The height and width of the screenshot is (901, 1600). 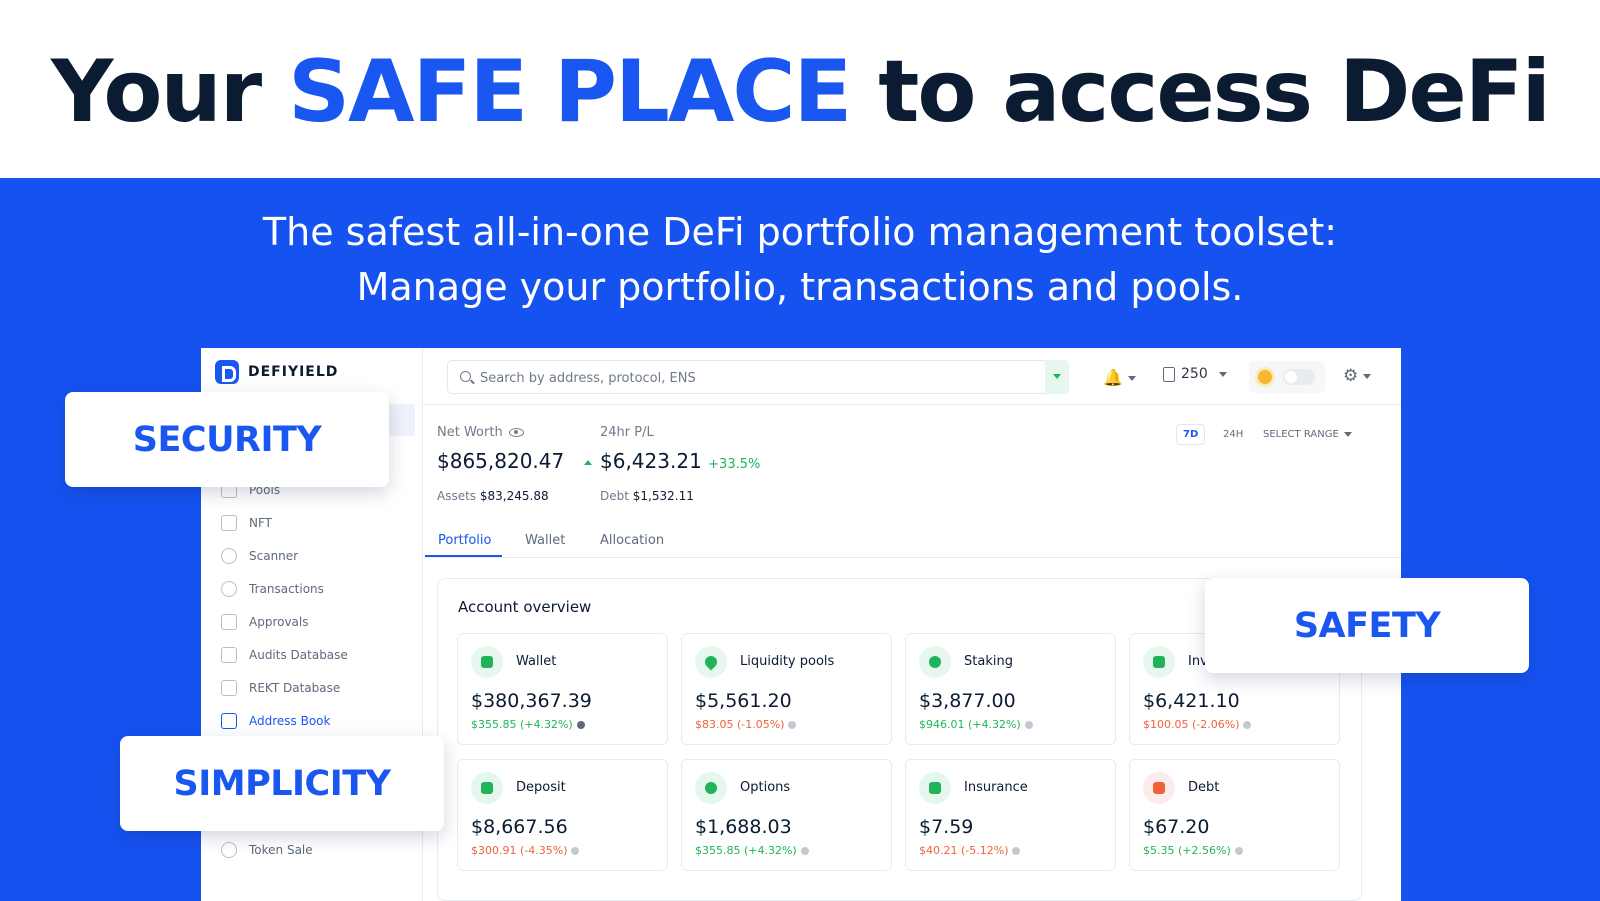 What do you see at coordinates (487, 662) in the screenshot?
I see `wallet-icon` at bounding box center [487, 662].